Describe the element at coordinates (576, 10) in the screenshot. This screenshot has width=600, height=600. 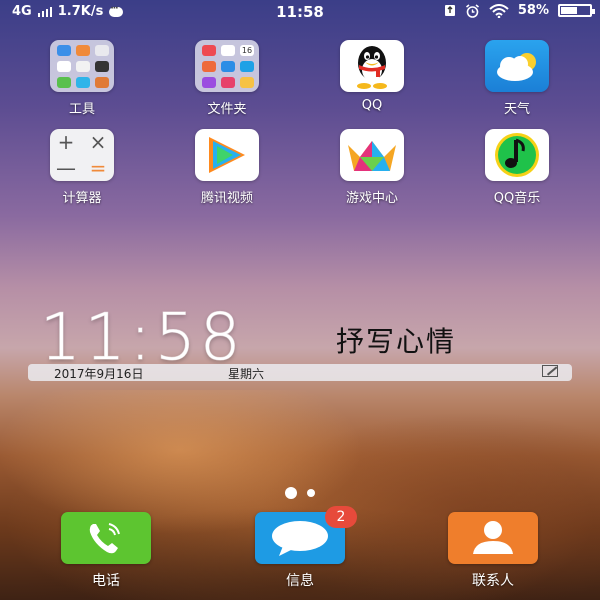
I see `battery-icon` at that location.